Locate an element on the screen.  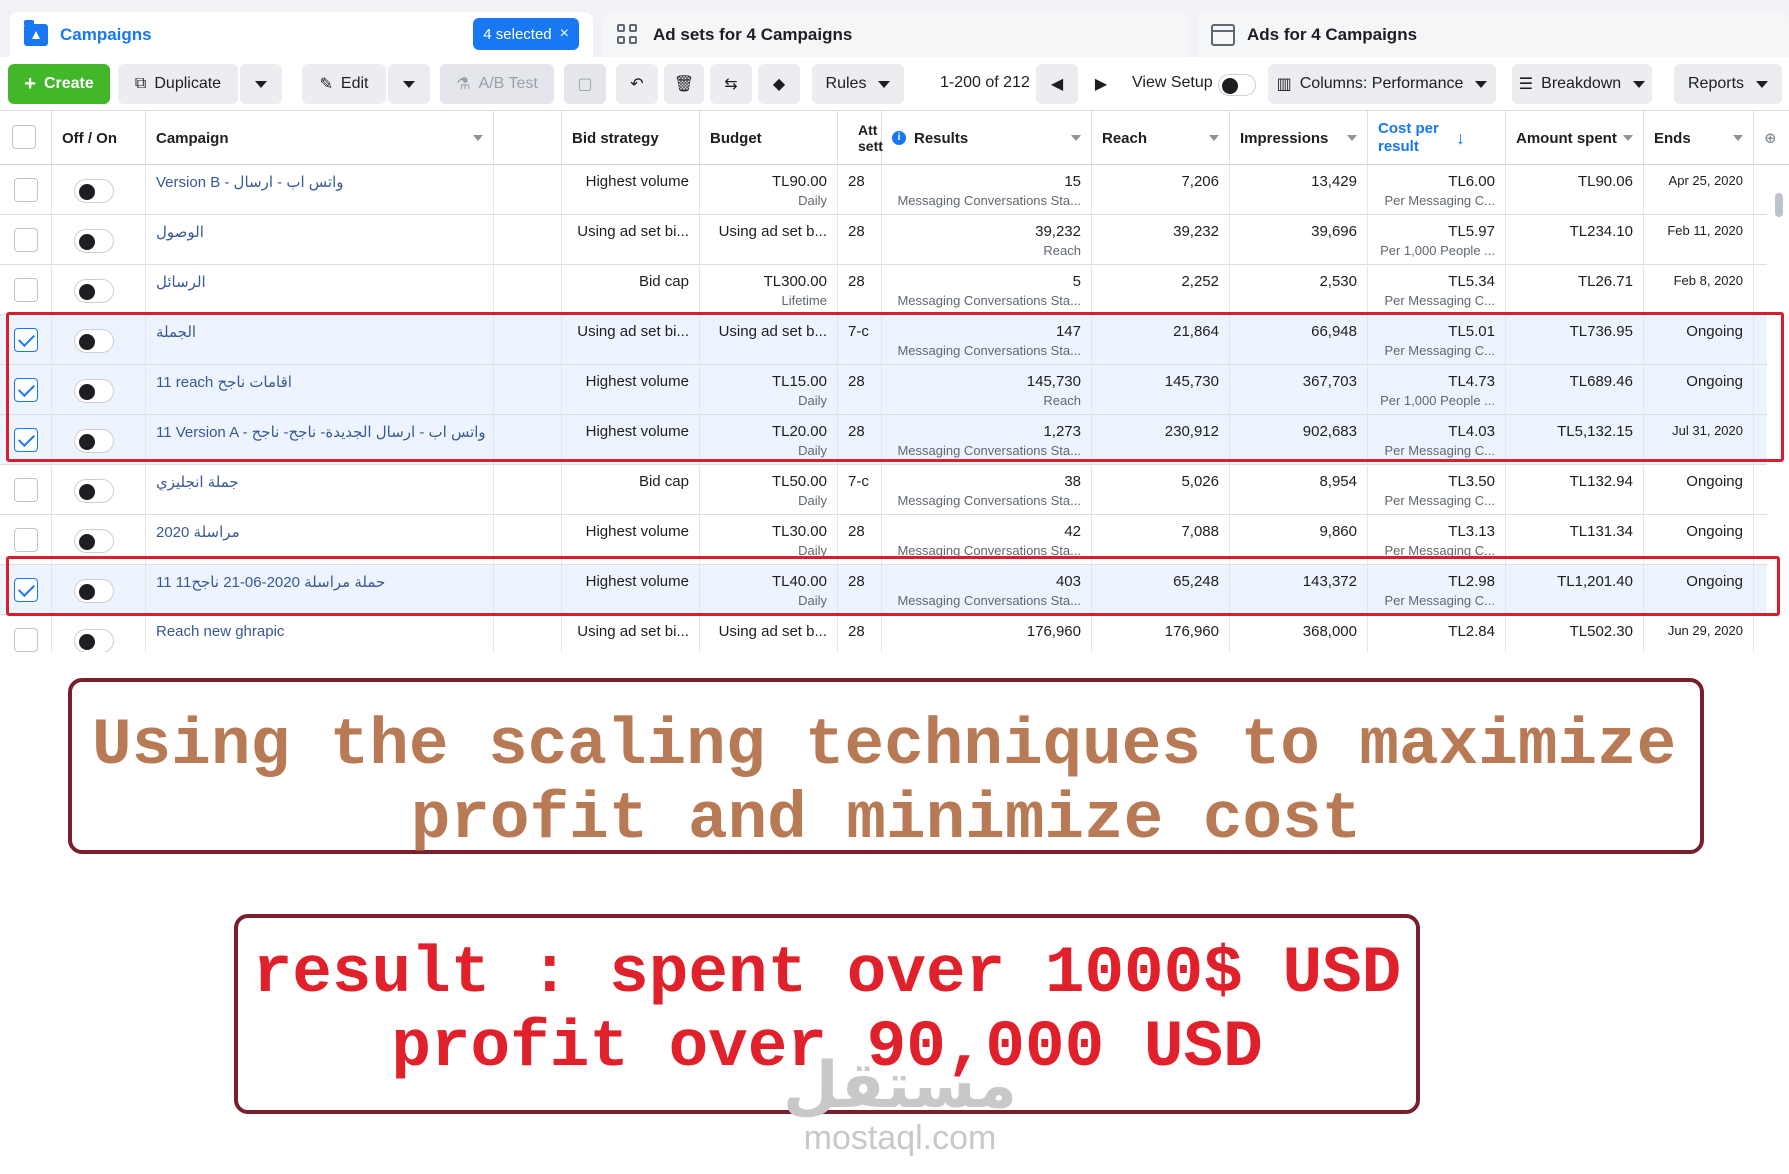
ab-test-button: ⚗ A/B Test is located at coordinates (497, 84).